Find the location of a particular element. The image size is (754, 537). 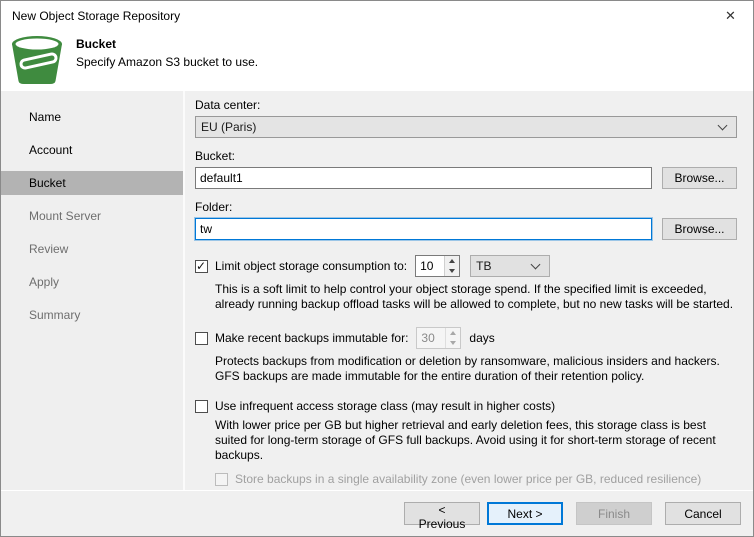

sidebar-item-label: Account is located at coordinates (51, 150).